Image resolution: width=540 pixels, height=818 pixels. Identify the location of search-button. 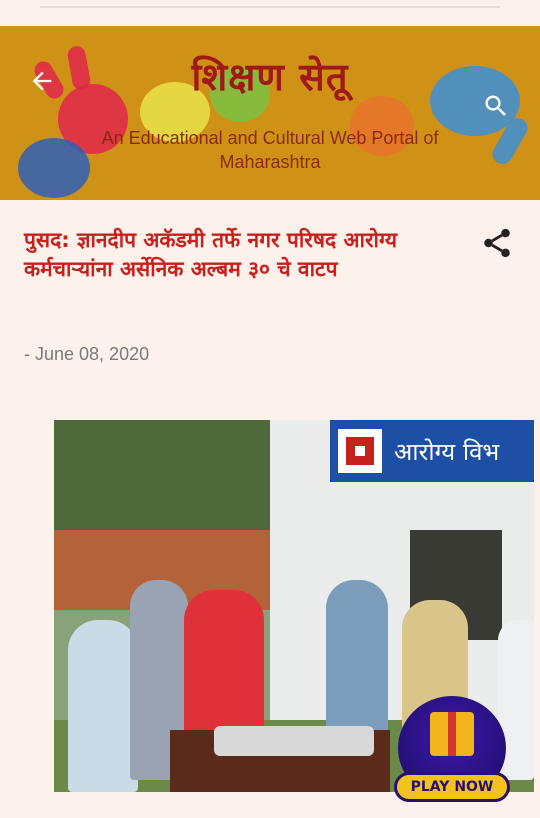
(496, 106).